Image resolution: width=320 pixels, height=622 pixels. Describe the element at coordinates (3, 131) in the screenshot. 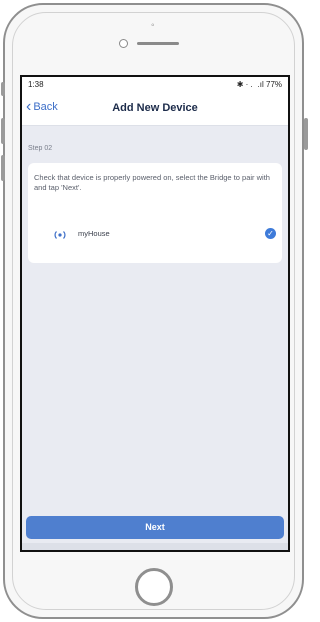

I see `volume-up-button` at that location.